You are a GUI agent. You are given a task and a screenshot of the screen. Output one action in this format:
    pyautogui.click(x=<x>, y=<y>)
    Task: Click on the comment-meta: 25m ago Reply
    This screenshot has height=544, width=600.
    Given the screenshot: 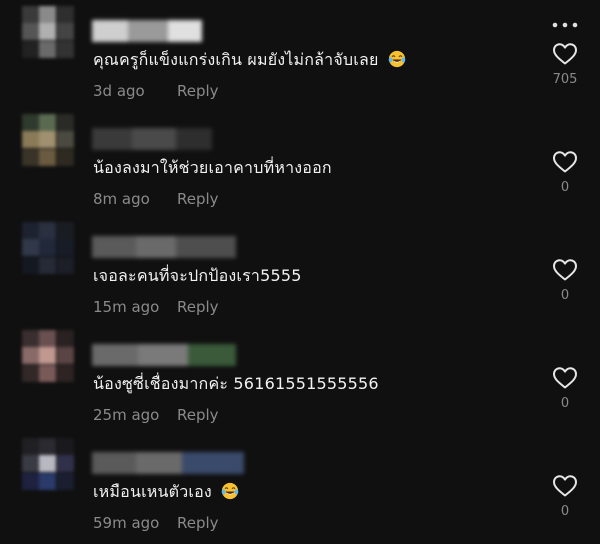 What is the action you would take?
    pyautogui.click(x=156, y=415)
    